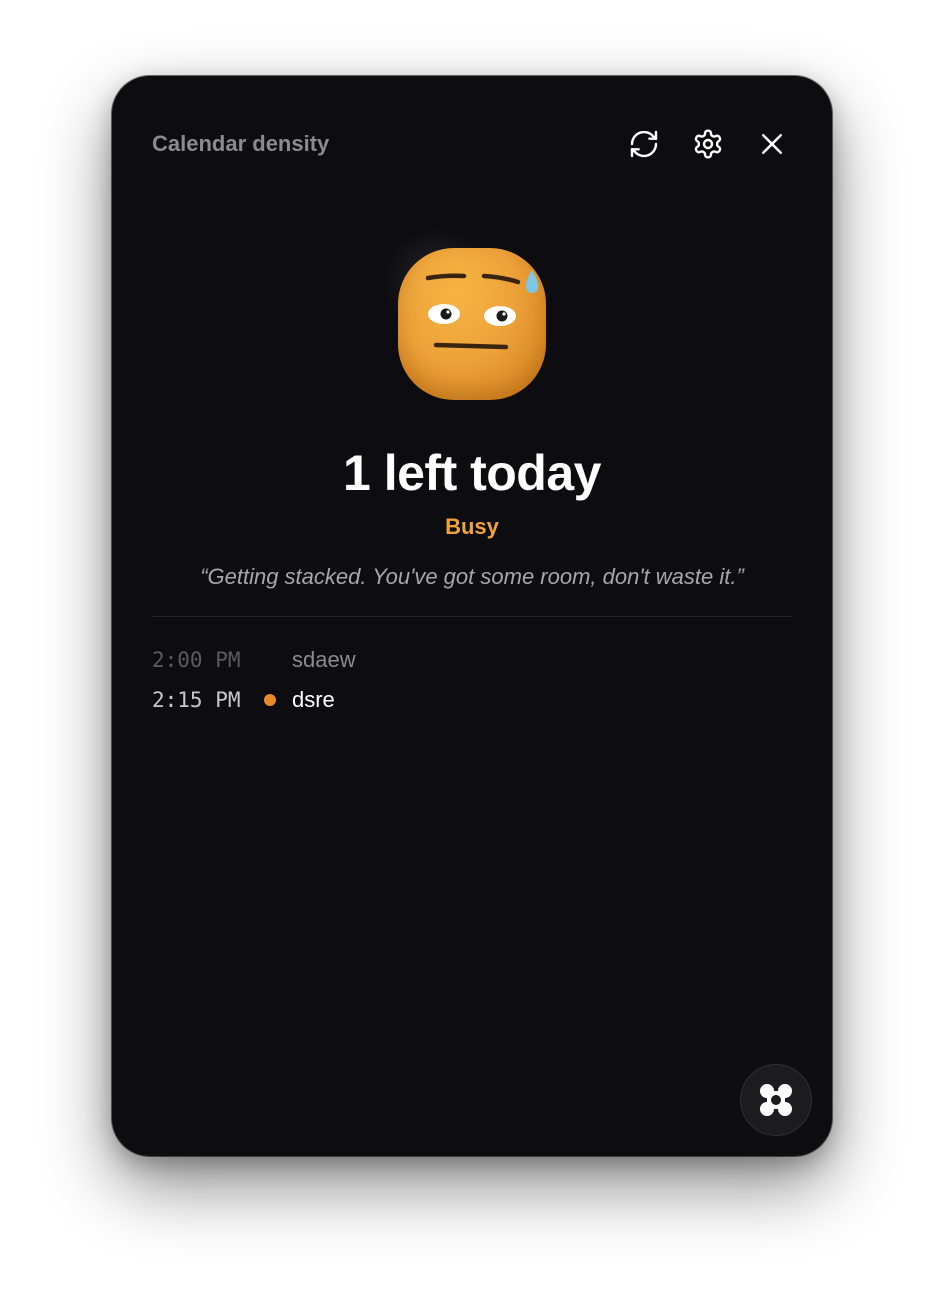  What do you see at coordinates (472, 700) in the screenshot?
I see `event-row: 2:15 PM dsre` at bounding box center [472, 700].